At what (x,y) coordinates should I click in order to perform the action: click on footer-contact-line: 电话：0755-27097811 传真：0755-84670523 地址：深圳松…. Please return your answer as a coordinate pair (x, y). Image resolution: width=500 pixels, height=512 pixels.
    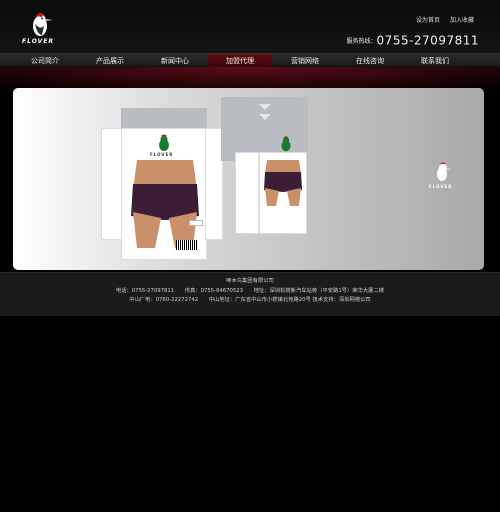
    Looking at the image, I should click on (250, 291).